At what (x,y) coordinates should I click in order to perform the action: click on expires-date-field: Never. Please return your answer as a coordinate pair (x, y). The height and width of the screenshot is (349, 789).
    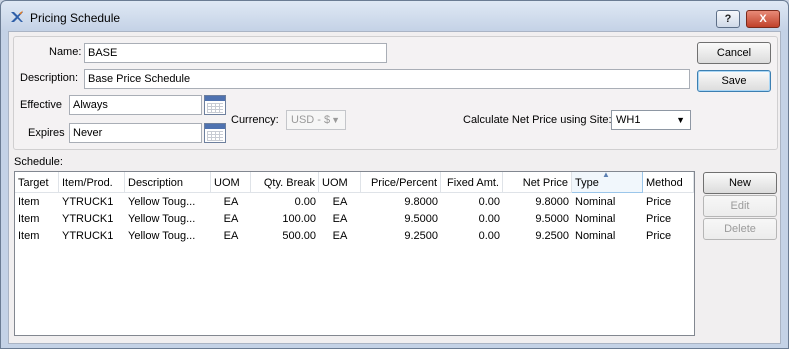
    Looking at the image, I should click on (135, 133).